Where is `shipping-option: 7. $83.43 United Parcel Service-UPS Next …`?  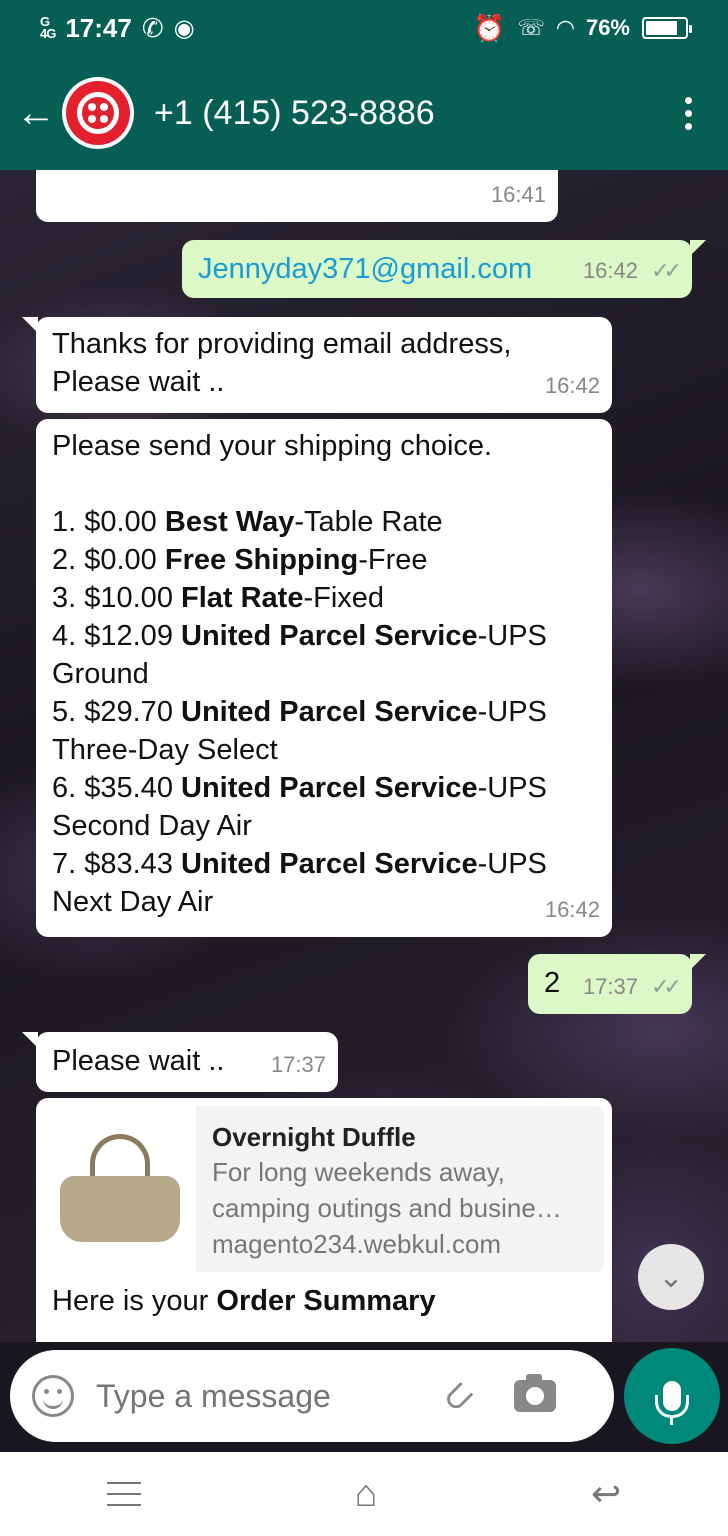
shipping-option: 7. $83.43 United Parcel Service-UPS Next … is located at coordinates (299, 883).